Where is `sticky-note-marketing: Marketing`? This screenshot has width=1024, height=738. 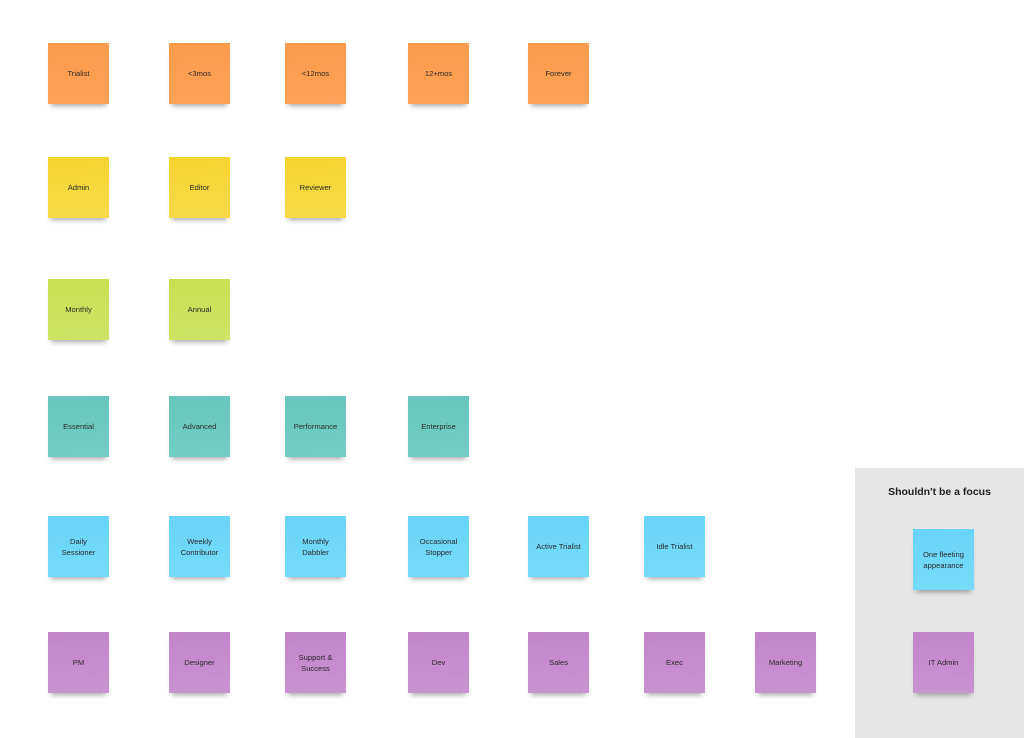 sticky-note-marketing: Marketing is located at coordinates (785, 662).